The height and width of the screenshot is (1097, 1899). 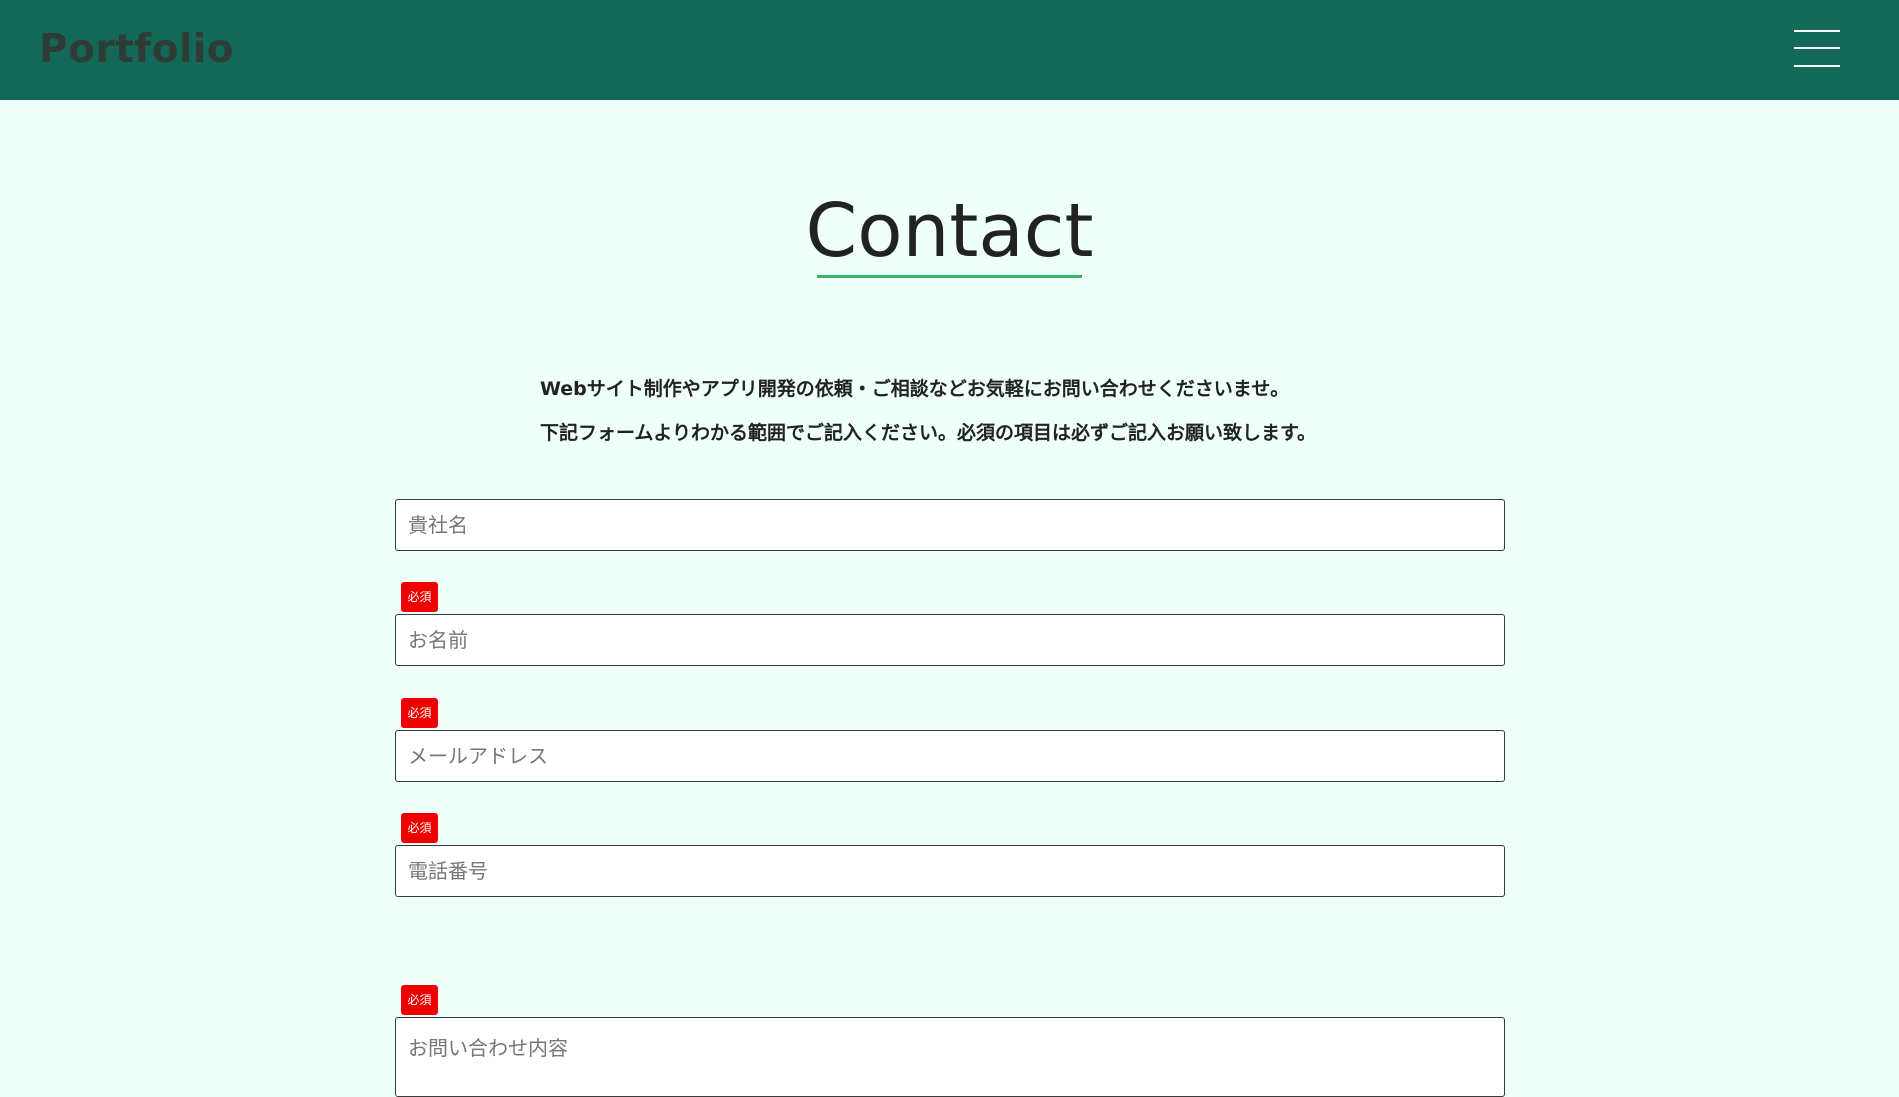 I want to click on site-logo: Portfolio, so click(x=136, y=50).